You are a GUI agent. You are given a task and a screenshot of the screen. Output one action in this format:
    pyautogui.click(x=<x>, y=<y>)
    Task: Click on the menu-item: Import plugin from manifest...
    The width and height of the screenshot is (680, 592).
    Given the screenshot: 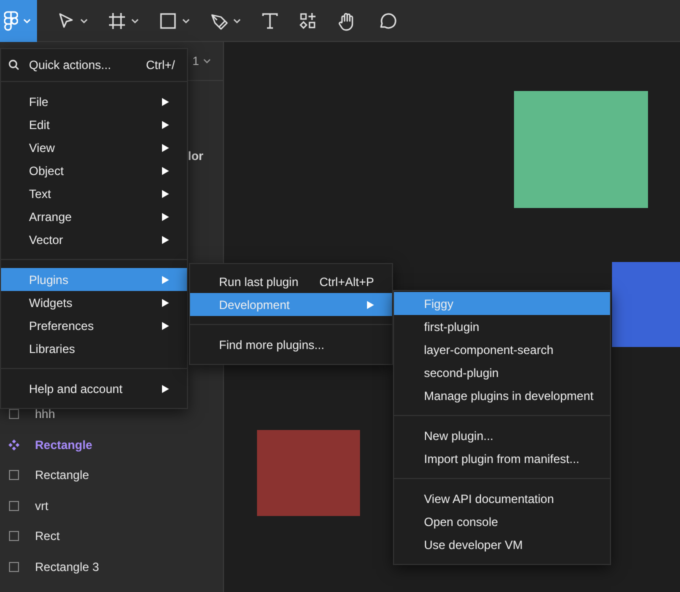 What is the action you would take?
    pyautogui.click(x=502, y=458)
    